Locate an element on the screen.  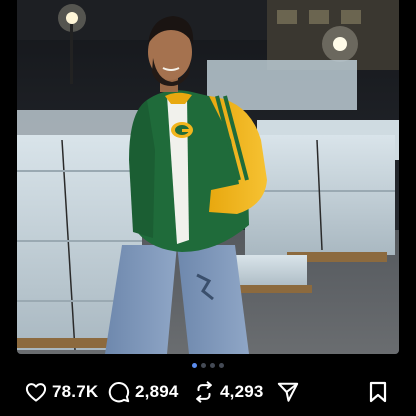
save-button is located at coordinates (378, 392).